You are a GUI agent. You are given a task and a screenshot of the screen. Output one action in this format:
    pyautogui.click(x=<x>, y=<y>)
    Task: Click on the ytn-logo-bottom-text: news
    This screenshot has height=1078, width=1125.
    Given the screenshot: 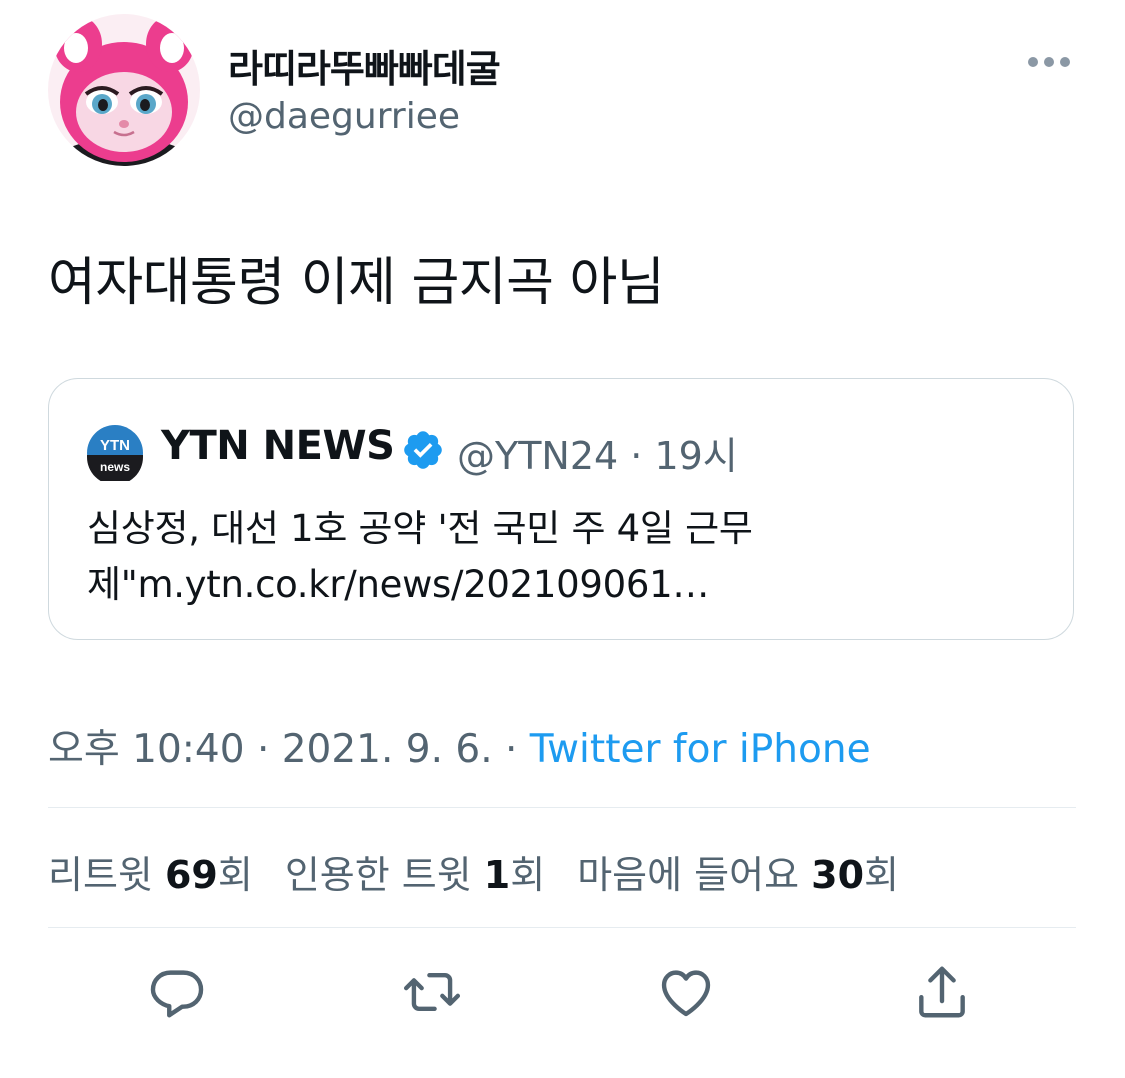 What is the action you would take?
    pyautogui.click(x=115, y=467)
    